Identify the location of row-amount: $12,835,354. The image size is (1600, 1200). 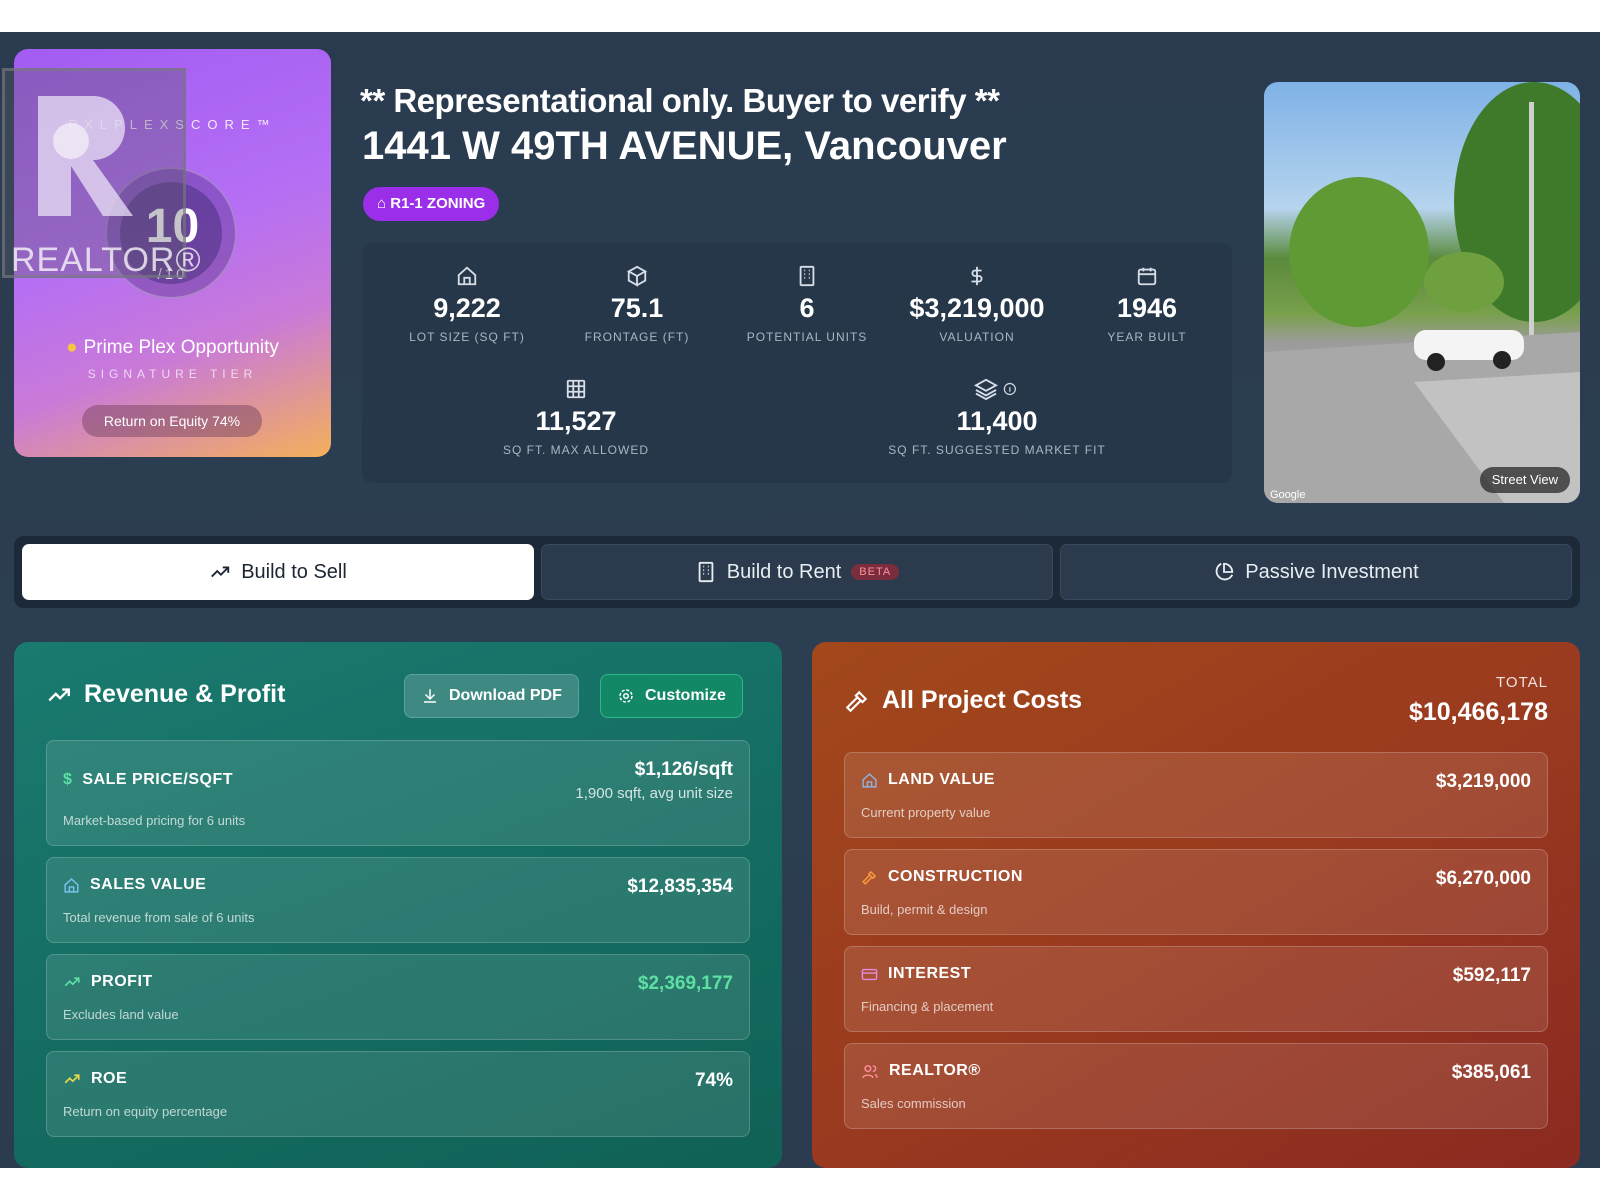
(680, 886).